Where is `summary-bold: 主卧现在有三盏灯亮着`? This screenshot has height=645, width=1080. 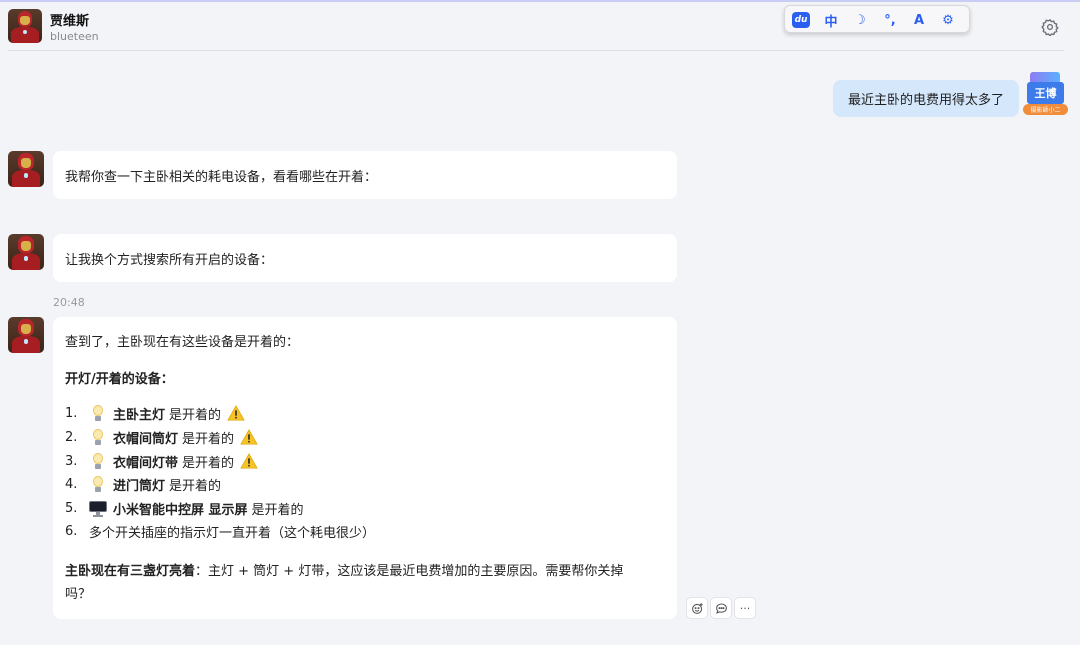 summary-bold: 主卧现在有三盏灯亮着 is located at coordinates (130, 571).